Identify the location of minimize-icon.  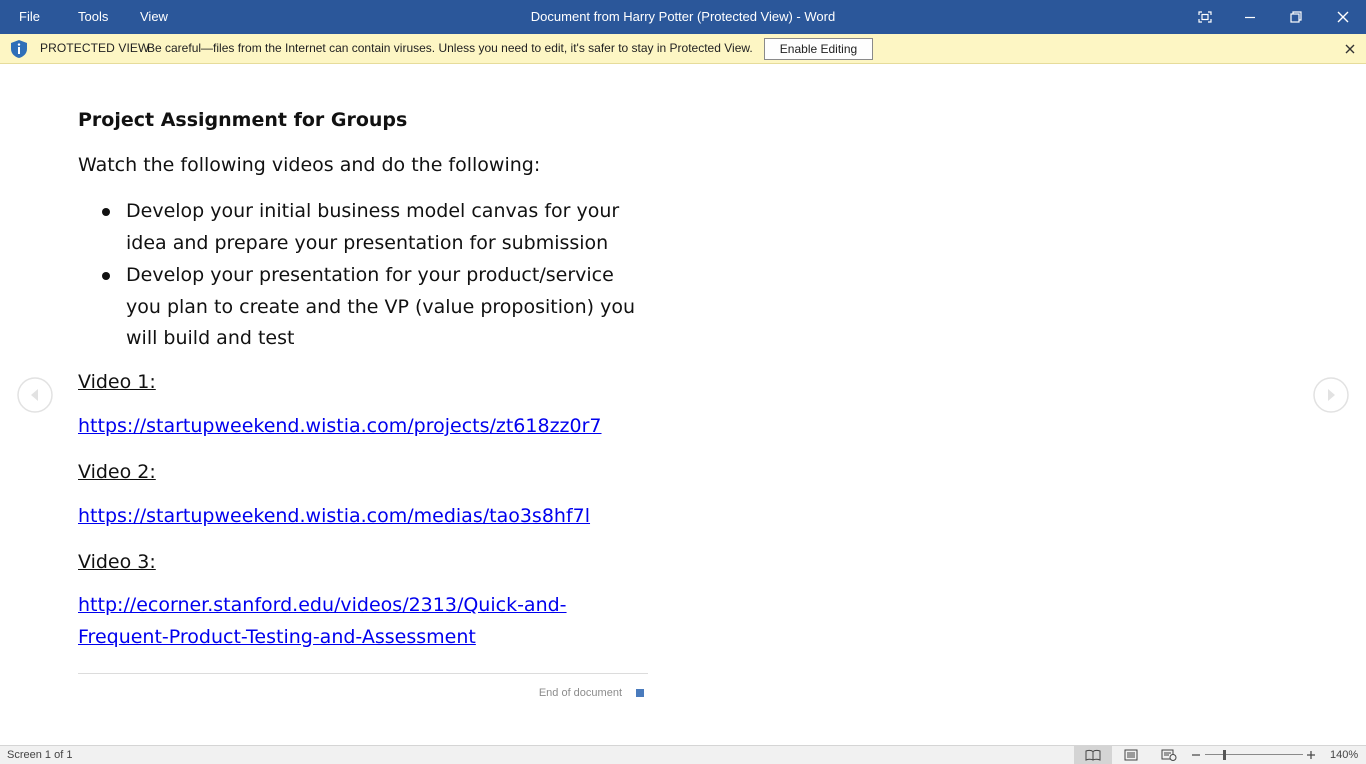
(1250, 17).